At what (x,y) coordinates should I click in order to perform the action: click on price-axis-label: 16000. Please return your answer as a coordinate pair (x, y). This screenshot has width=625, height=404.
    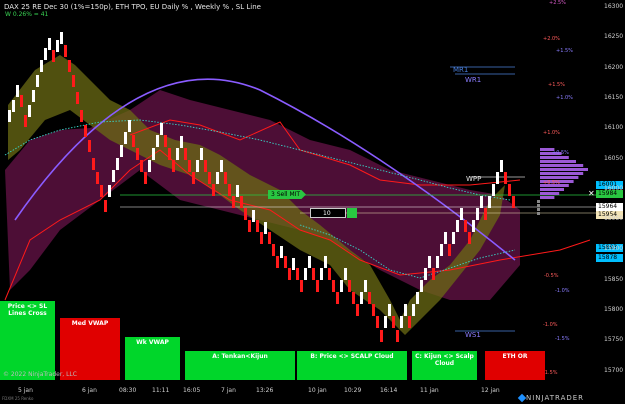
    Looking at the image, I should click on (614, 188).